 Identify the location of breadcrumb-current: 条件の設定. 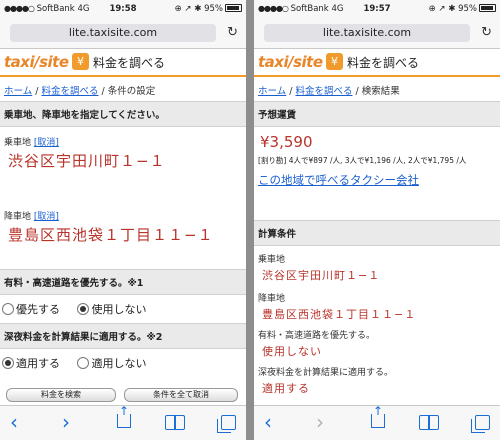
(131, 91).